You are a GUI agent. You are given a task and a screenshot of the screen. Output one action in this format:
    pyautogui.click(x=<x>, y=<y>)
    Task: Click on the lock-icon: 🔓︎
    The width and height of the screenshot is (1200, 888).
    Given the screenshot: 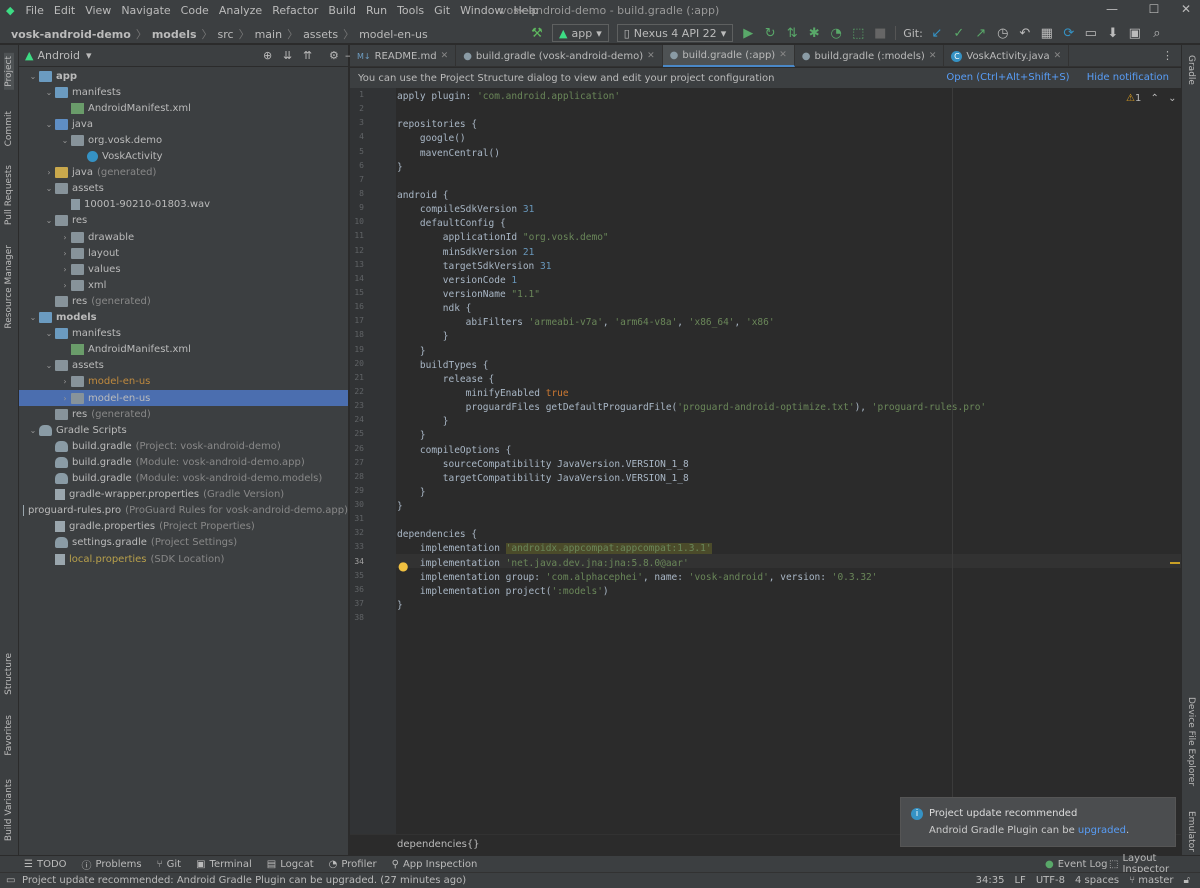 What is the action you would take?
    pyautogui.click(x=1187, y=880)
    